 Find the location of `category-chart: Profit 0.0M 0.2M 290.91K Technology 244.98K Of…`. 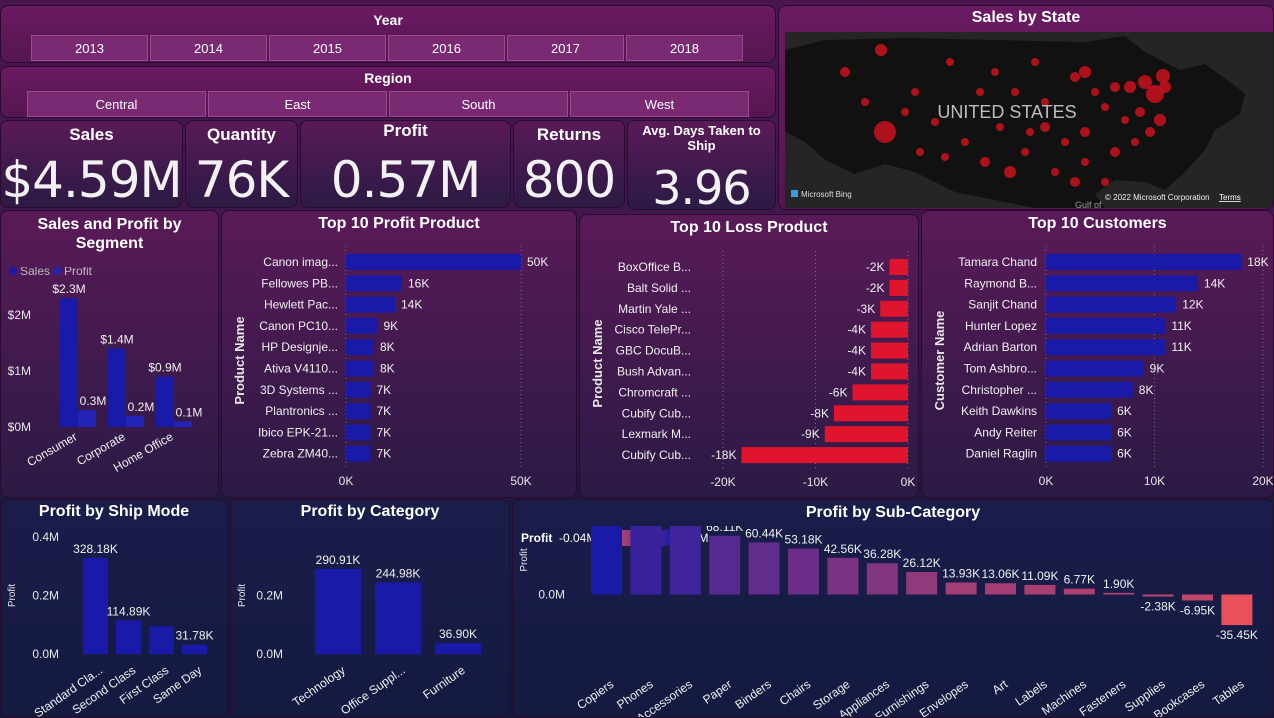

category-chart: Profit 0.0M 0.2M 290.91K Technology 244.98K Of… is located at coordinates (359, 635).